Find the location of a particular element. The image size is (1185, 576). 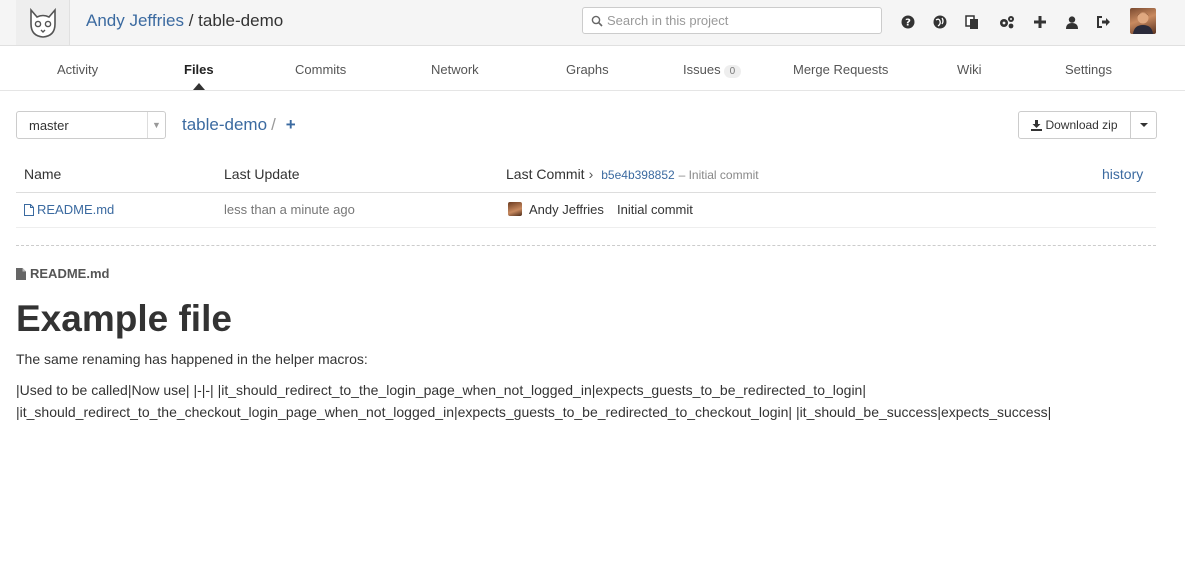

tab-network: Network is located at coordinates (455, 69).